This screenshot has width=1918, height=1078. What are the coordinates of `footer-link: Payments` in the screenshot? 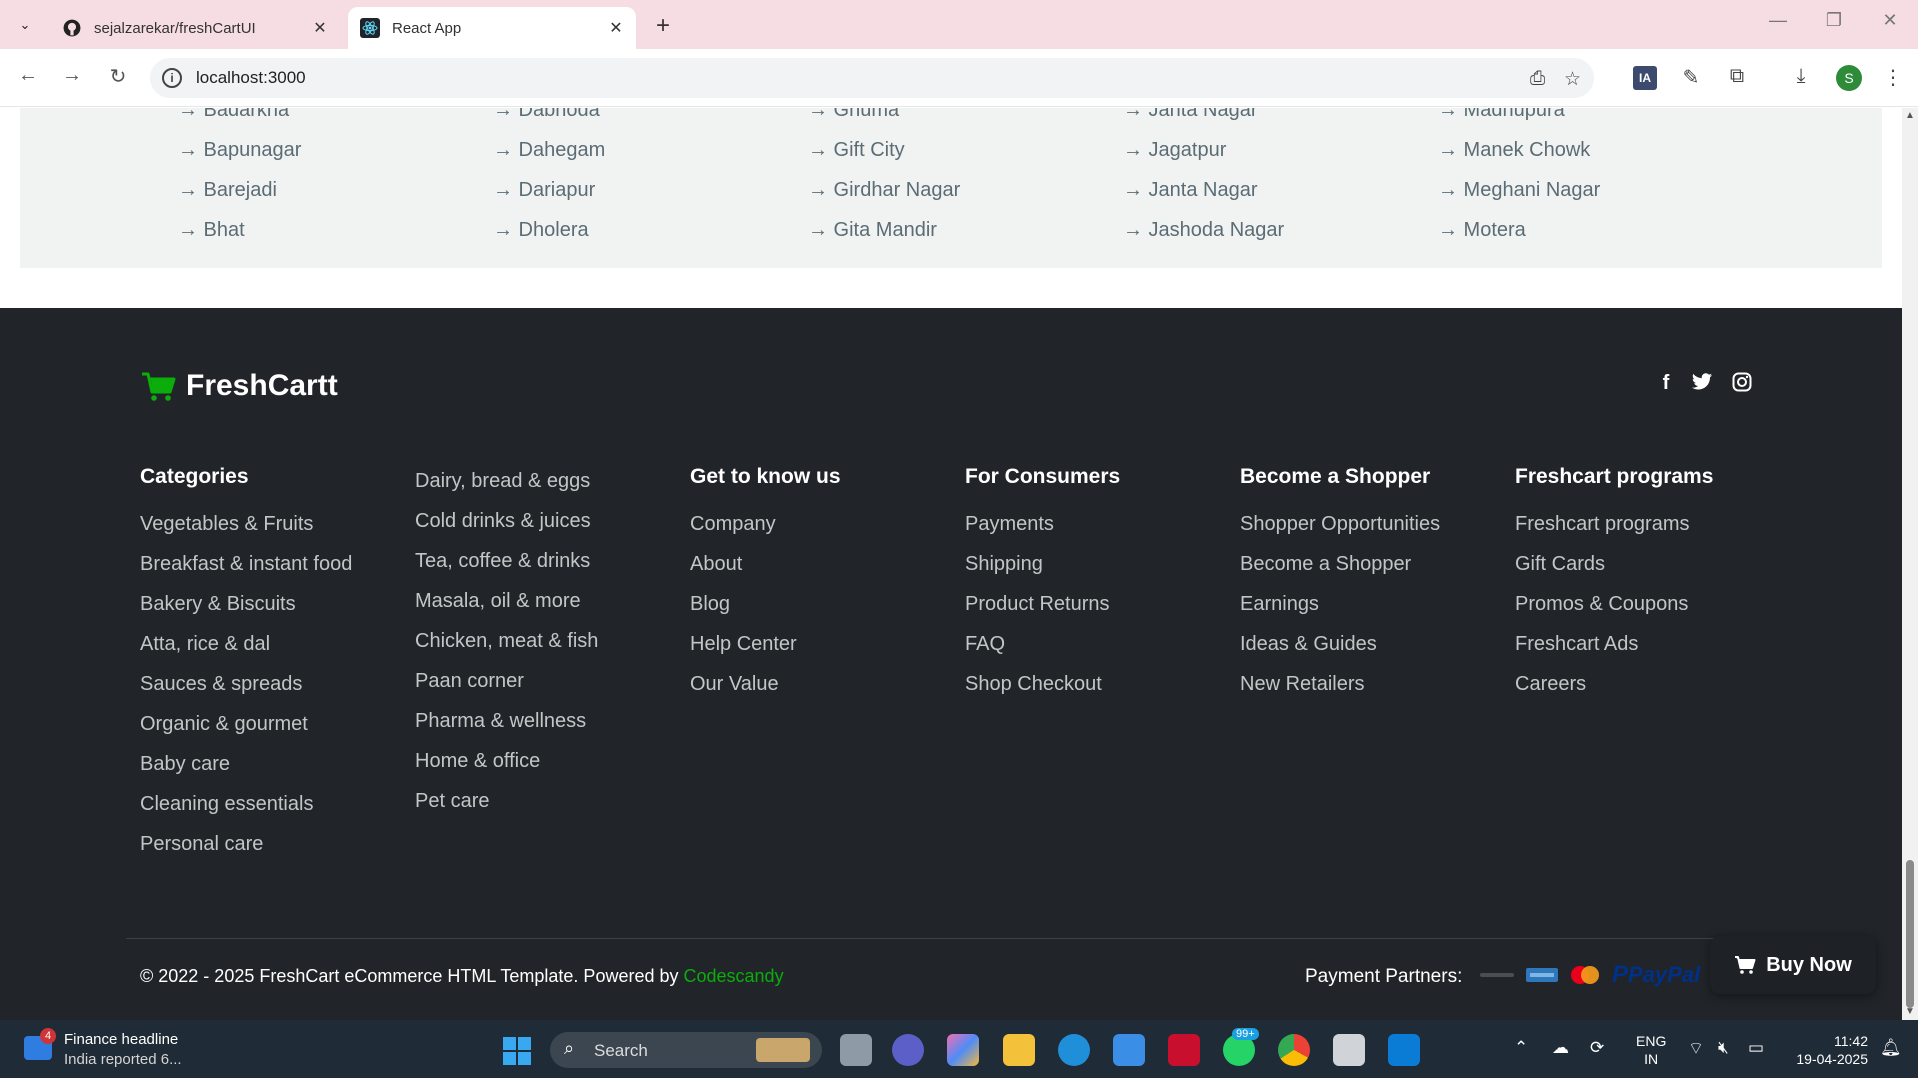 It's located at (1100, 532).